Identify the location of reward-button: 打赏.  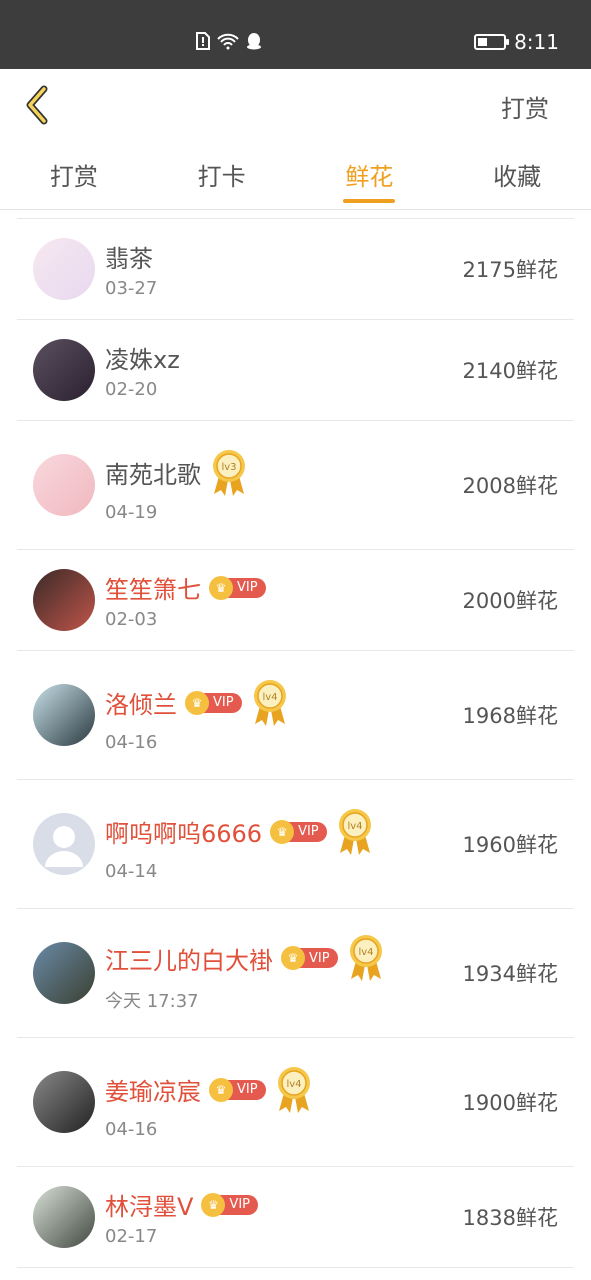
(525, 106).